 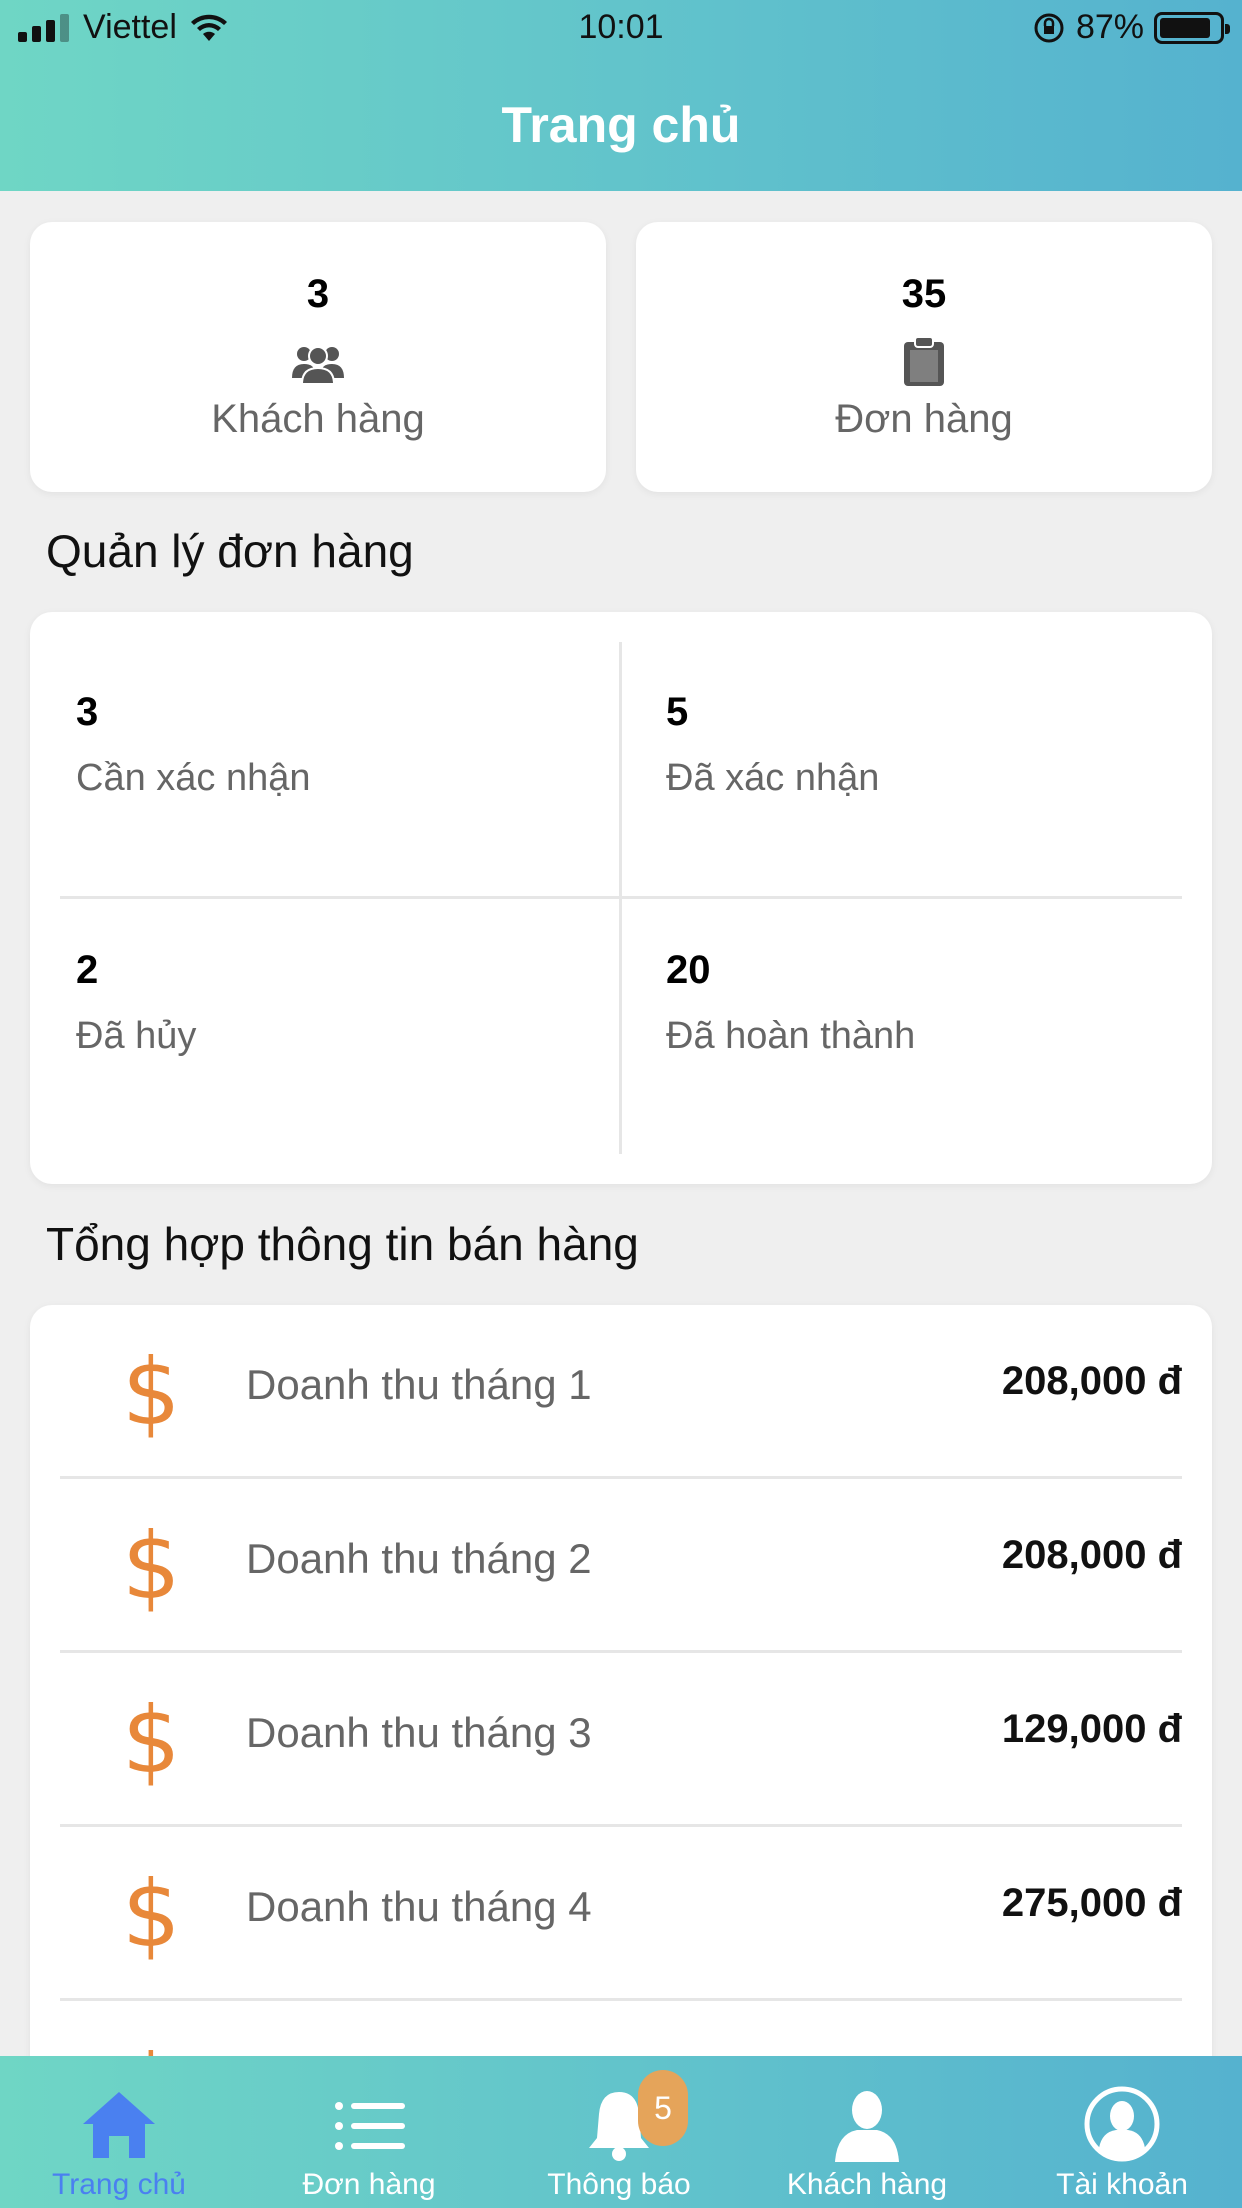 I want to click on tab-orders: Đơn hàng, so click(x=369, y=2132).